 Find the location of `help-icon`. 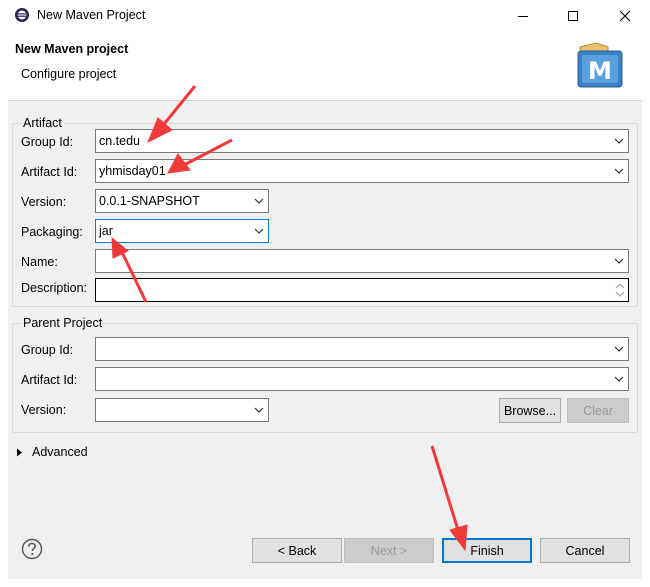

help-icon is located at coordinates (32, 549).